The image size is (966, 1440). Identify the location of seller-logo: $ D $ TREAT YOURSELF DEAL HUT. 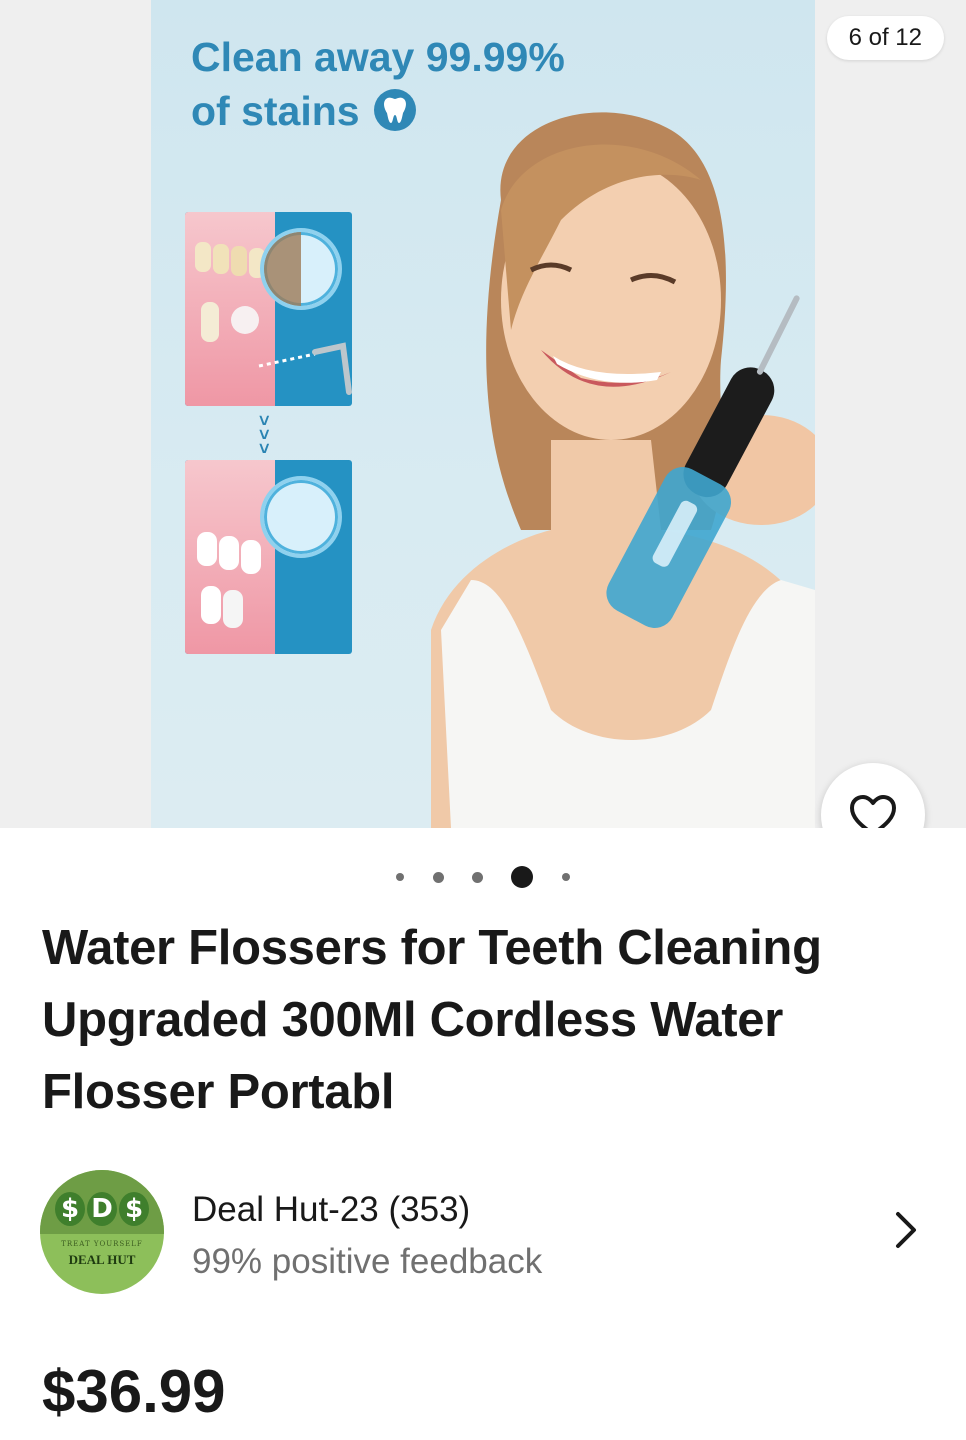
(102, 1232).